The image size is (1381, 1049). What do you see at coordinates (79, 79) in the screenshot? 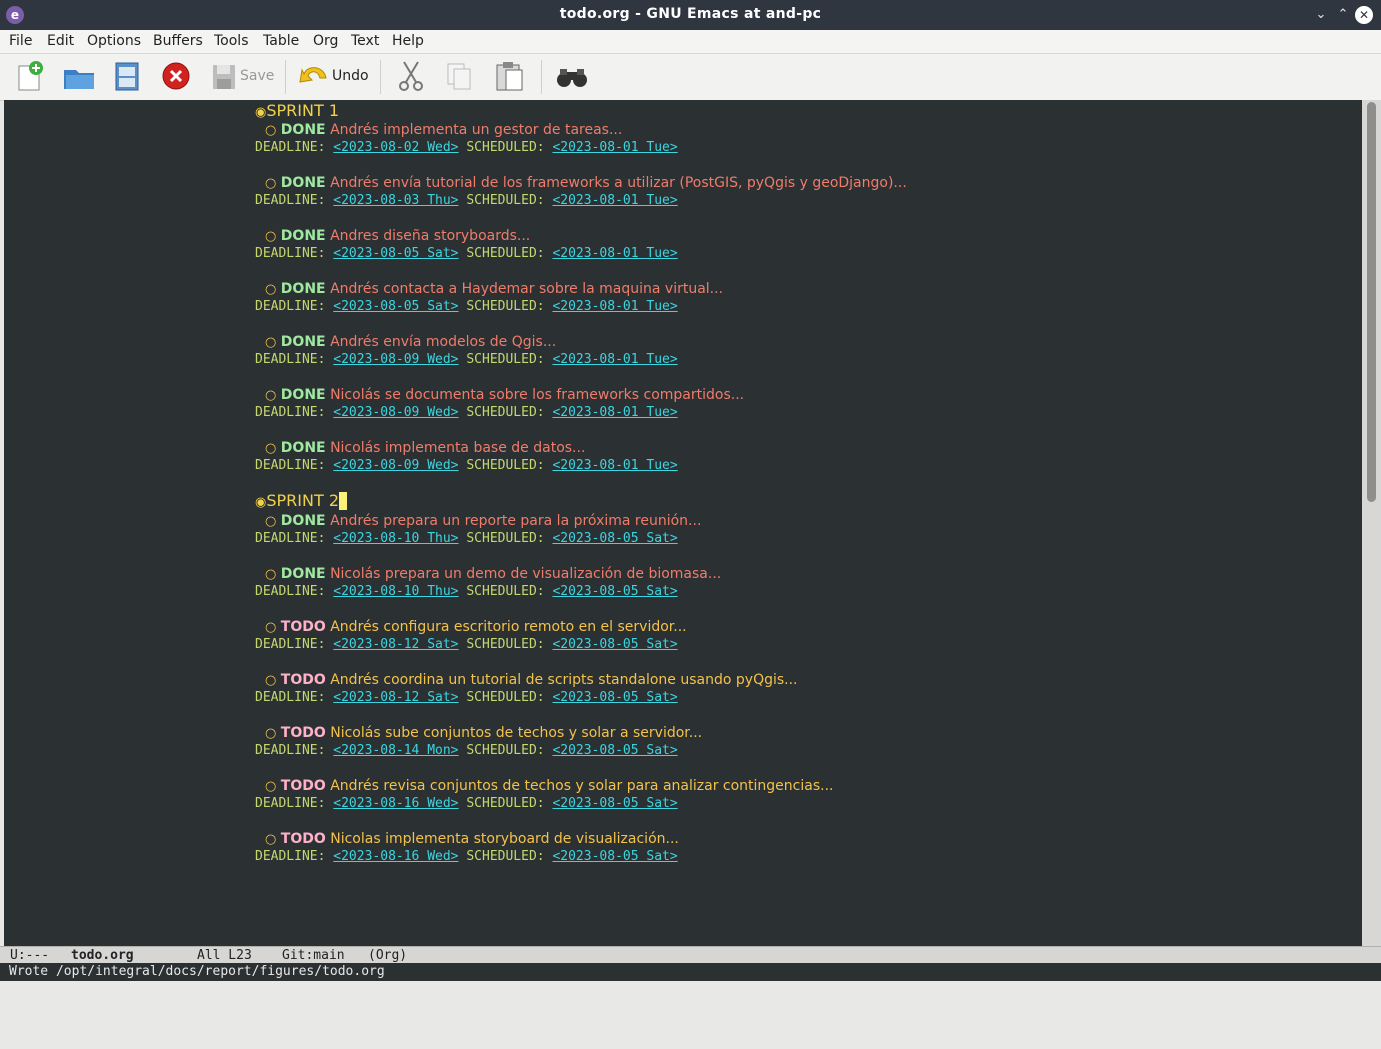
I see `folder-icon` at bounding box center [79, 79].